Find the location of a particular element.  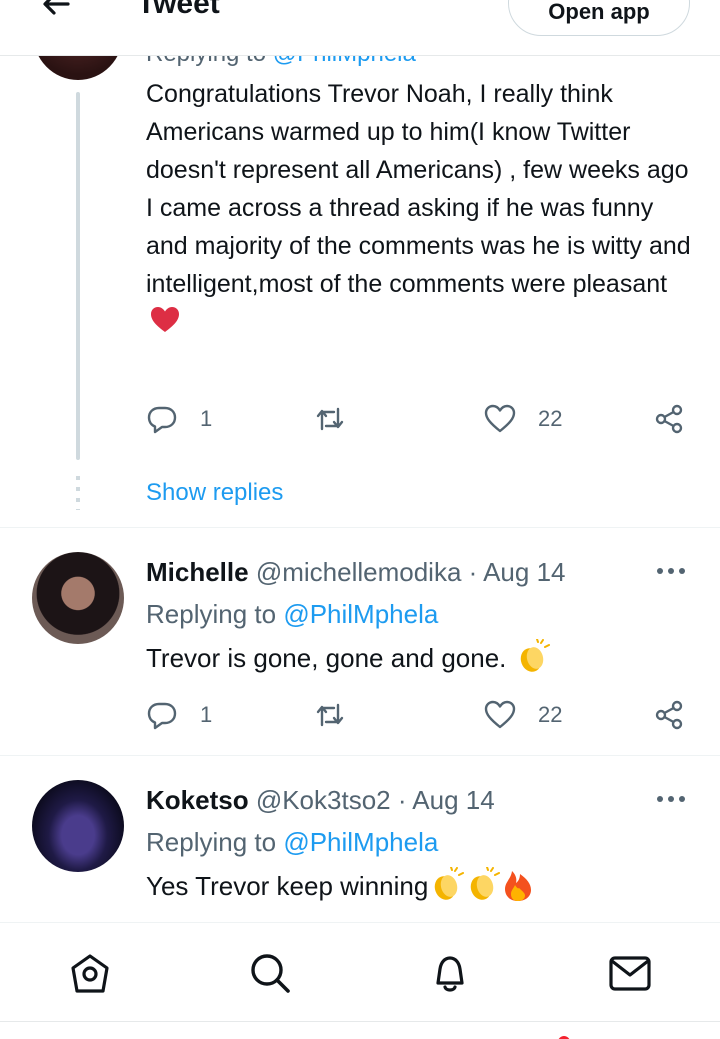

tweet-text: Trevor is gone, gone and gone. is located at coordinates (348, 657).